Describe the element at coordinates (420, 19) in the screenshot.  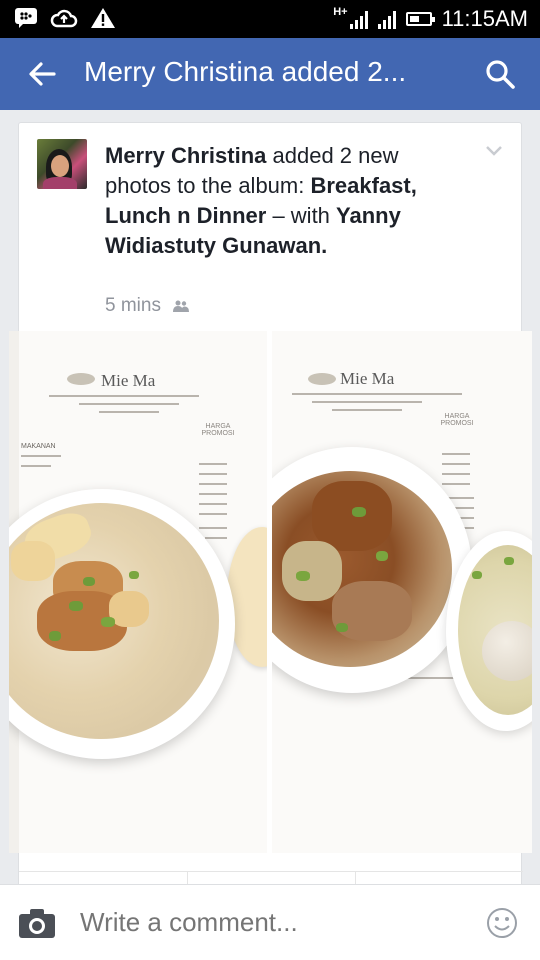
I see `battery-icon` at that location.